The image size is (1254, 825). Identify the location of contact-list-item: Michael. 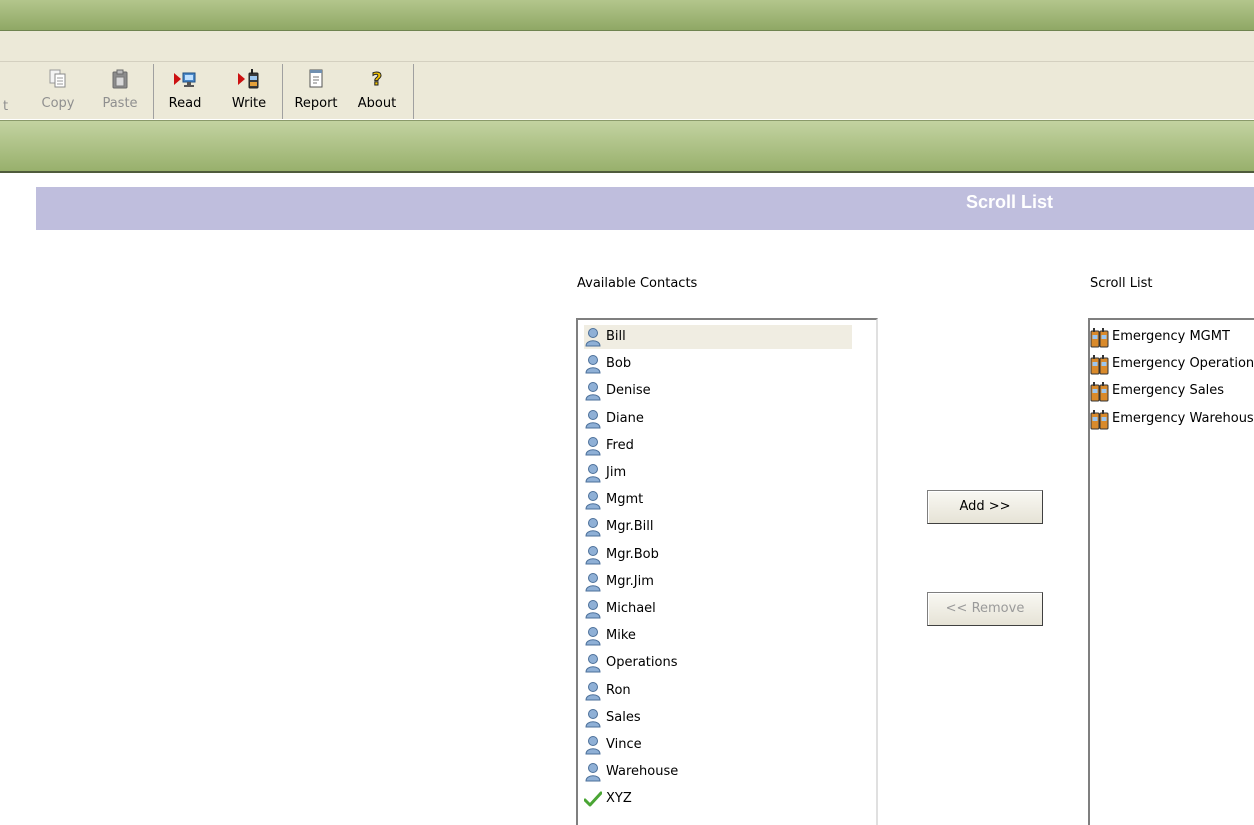
(718, 609).